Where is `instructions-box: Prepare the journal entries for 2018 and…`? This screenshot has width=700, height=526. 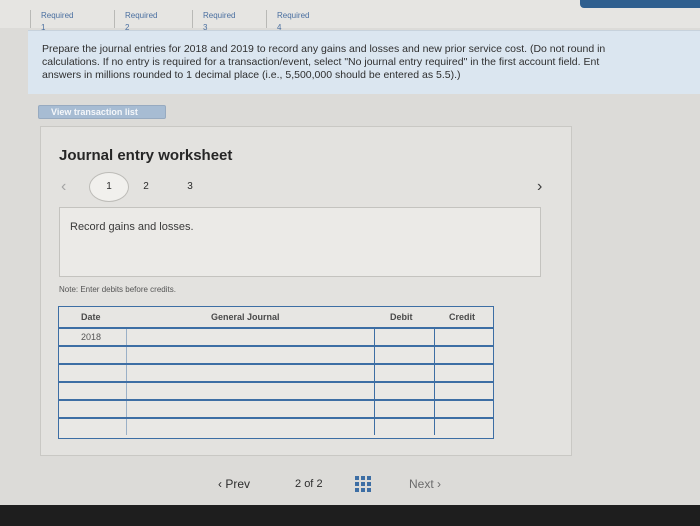
instructions-box: Prepare the journal entries for 2018 and… is located at coordinates (364, 62).